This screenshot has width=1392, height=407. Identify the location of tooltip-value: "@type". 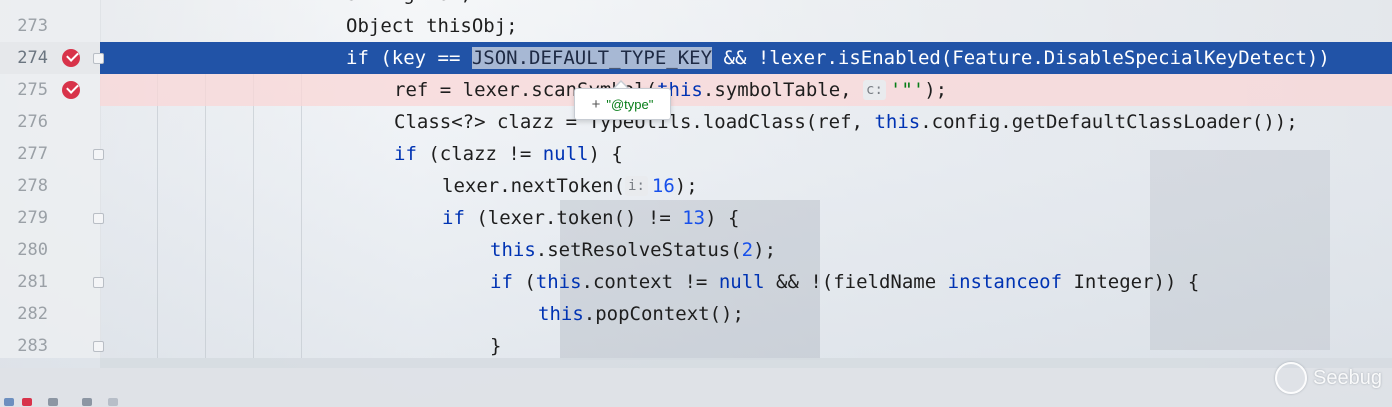
(630, 104).